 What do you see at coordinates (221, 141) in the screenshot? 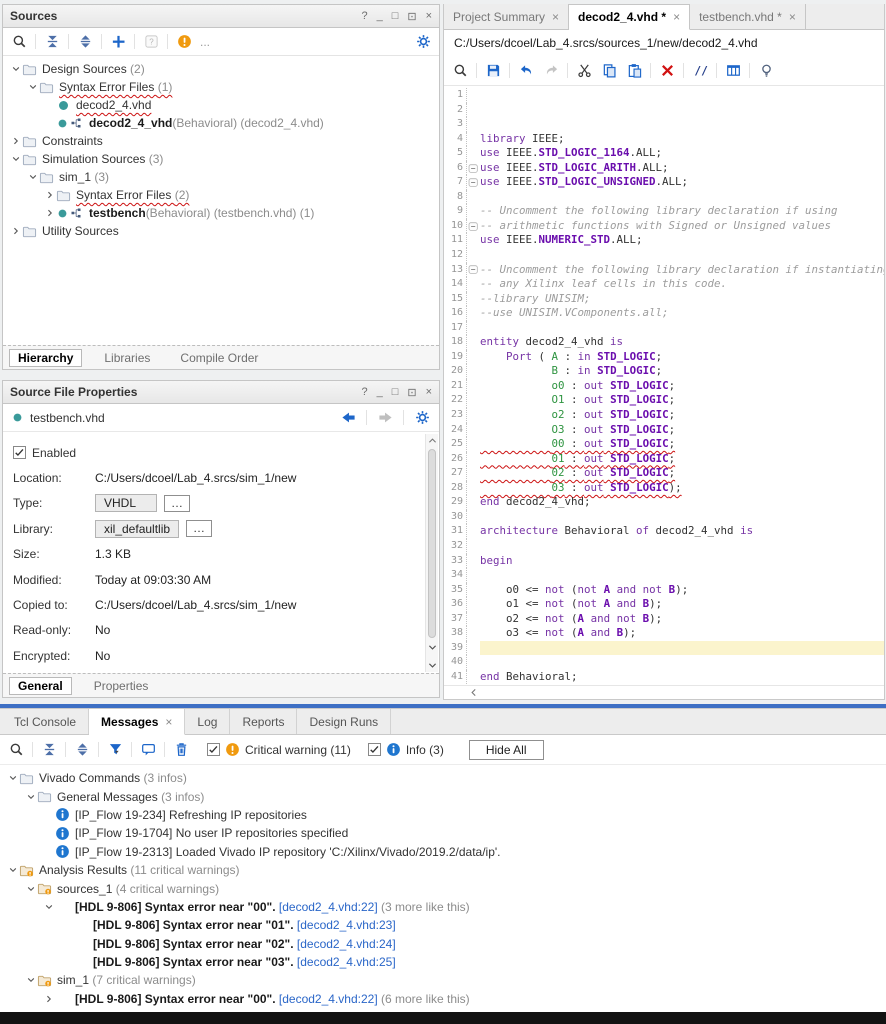
I see `tree-row: Constraints` at bounding box center [221, 141].